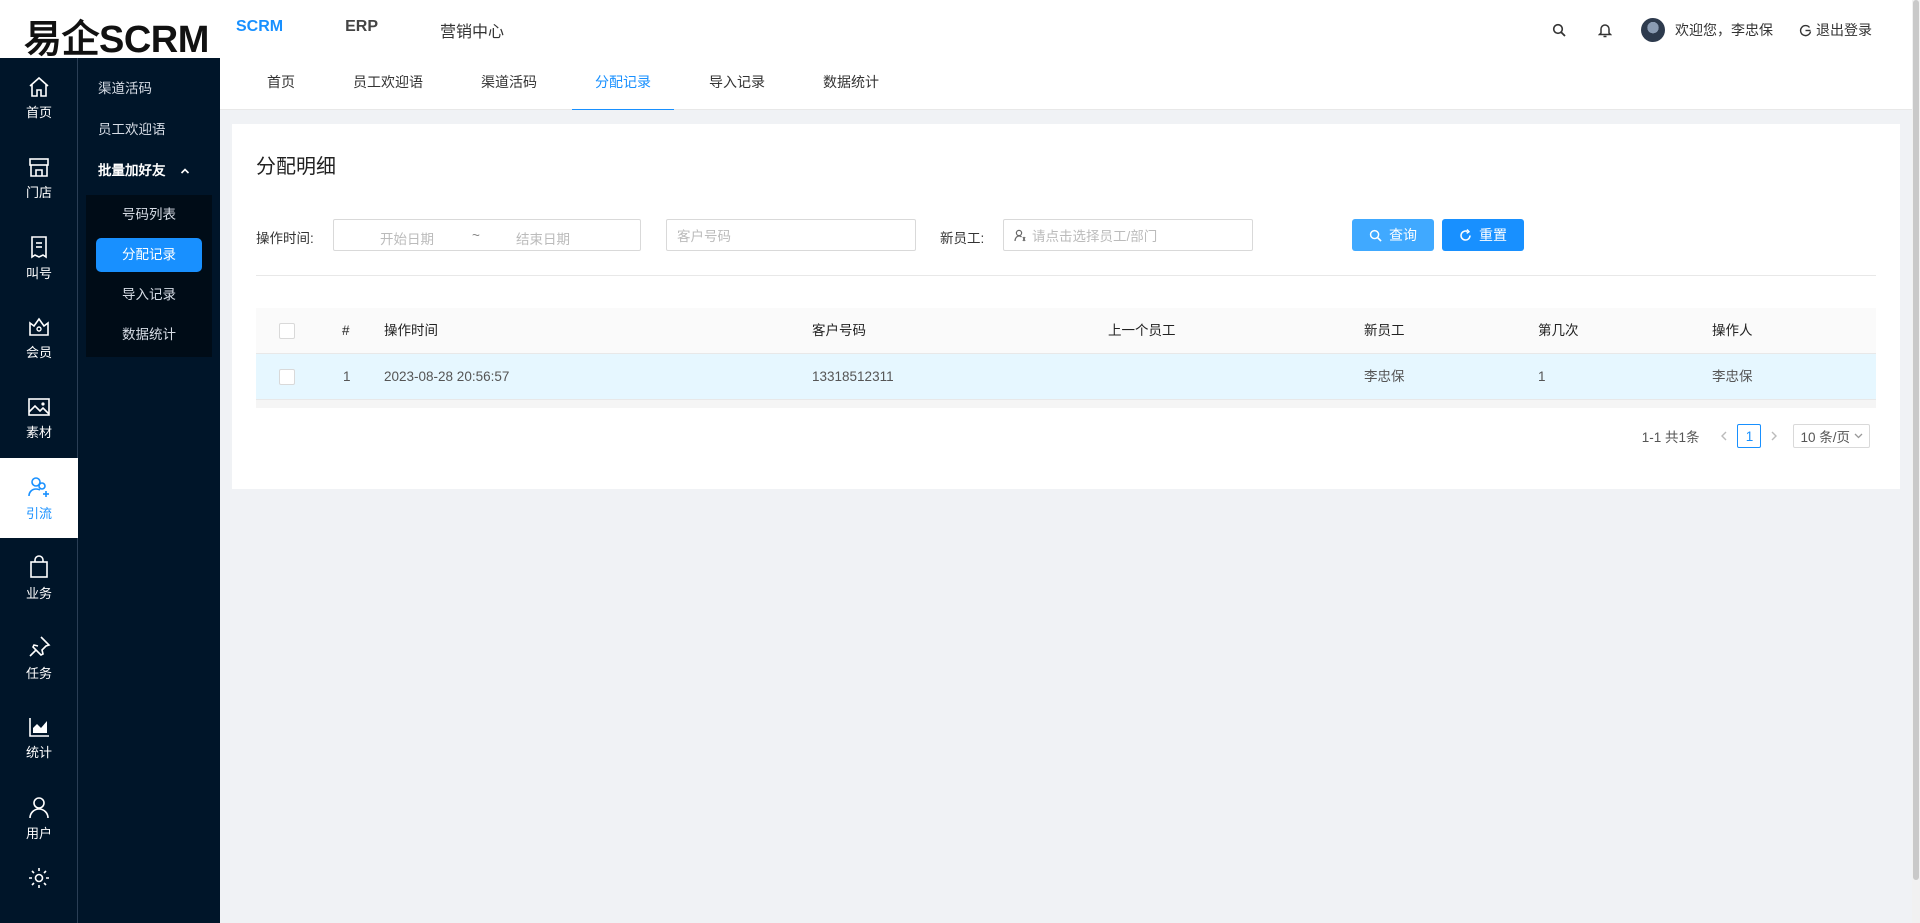 This screenshot has height=923, width=1920. What do you see at coordinates (407, 238) in the screenshot?
I see `start-date-input: 开始日期` at bounding box center [407, 238].